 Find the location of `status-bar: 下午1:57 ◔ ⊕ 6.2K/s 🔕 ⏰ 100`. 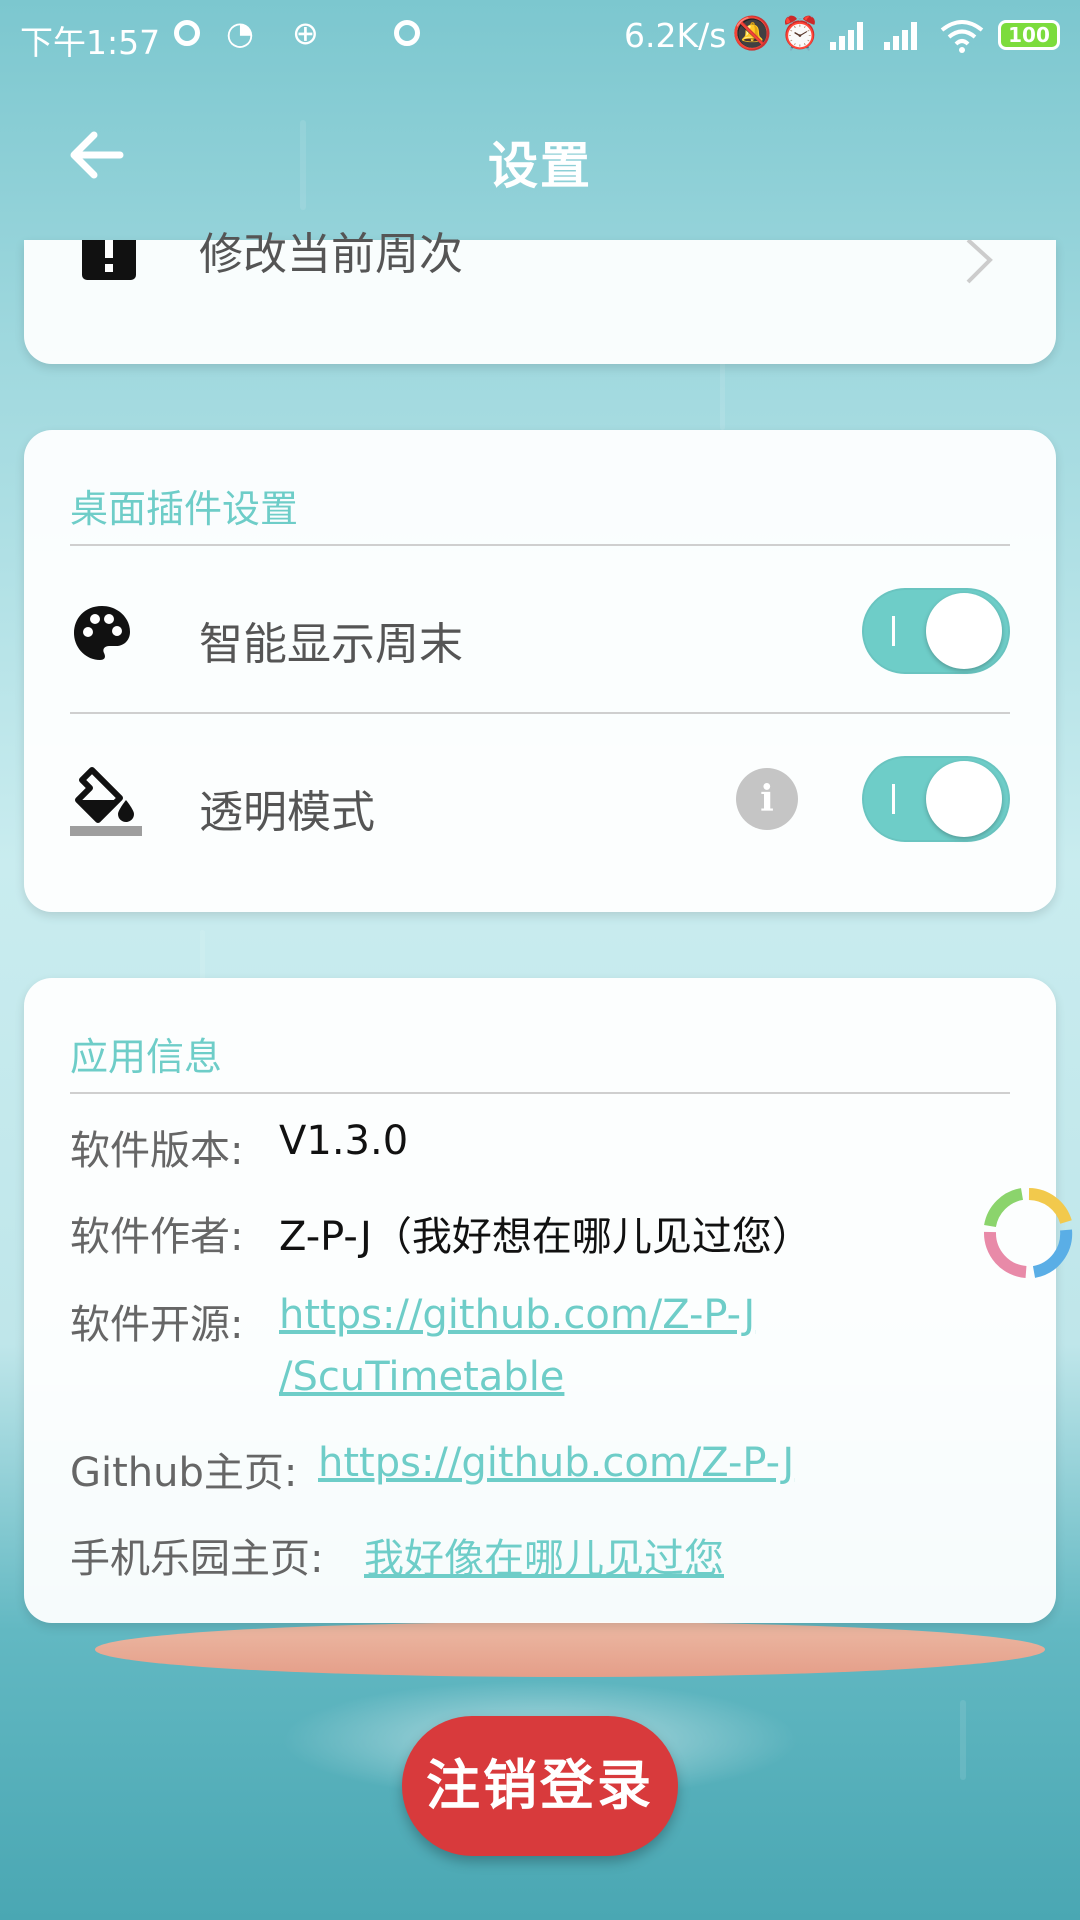

status-bar: 下午1:57 ◔ ⊕ 6.2K/s 🔕 ⏰ 100 is located at coordinates (540, 36).